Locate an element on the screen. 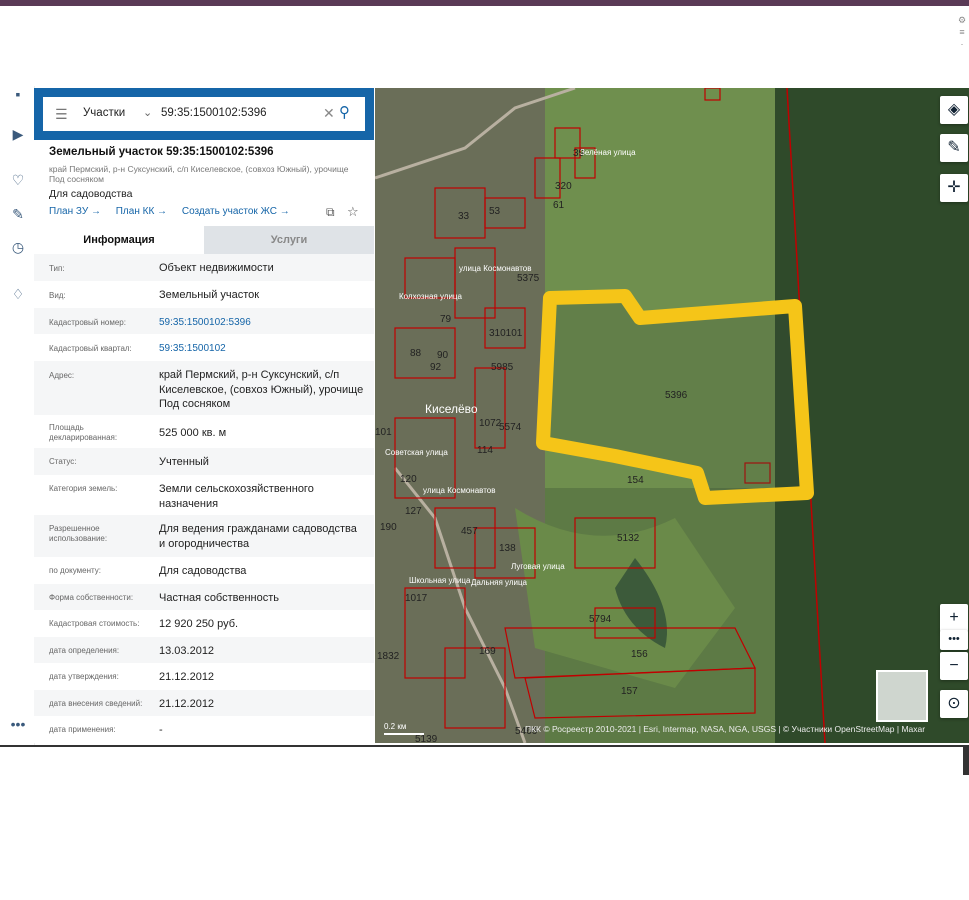 The width and height of the screenshot is (969, 900). table-row: дата определения: 13.03.2012 is located at coordinates (204, 650).